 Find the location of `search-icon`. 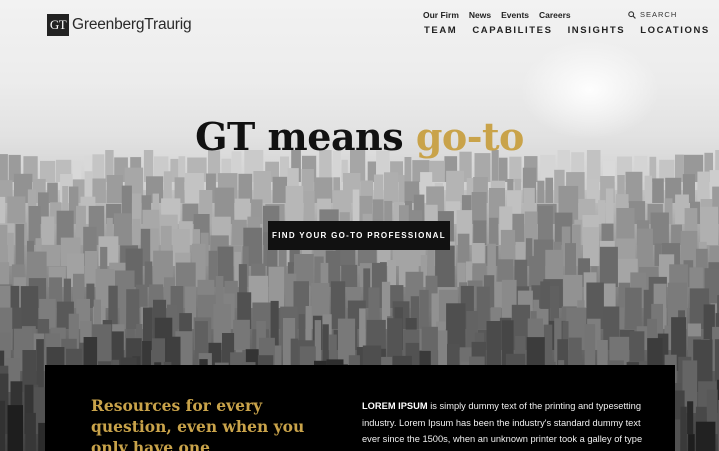

search-icon is located at coordinates (632, 14).